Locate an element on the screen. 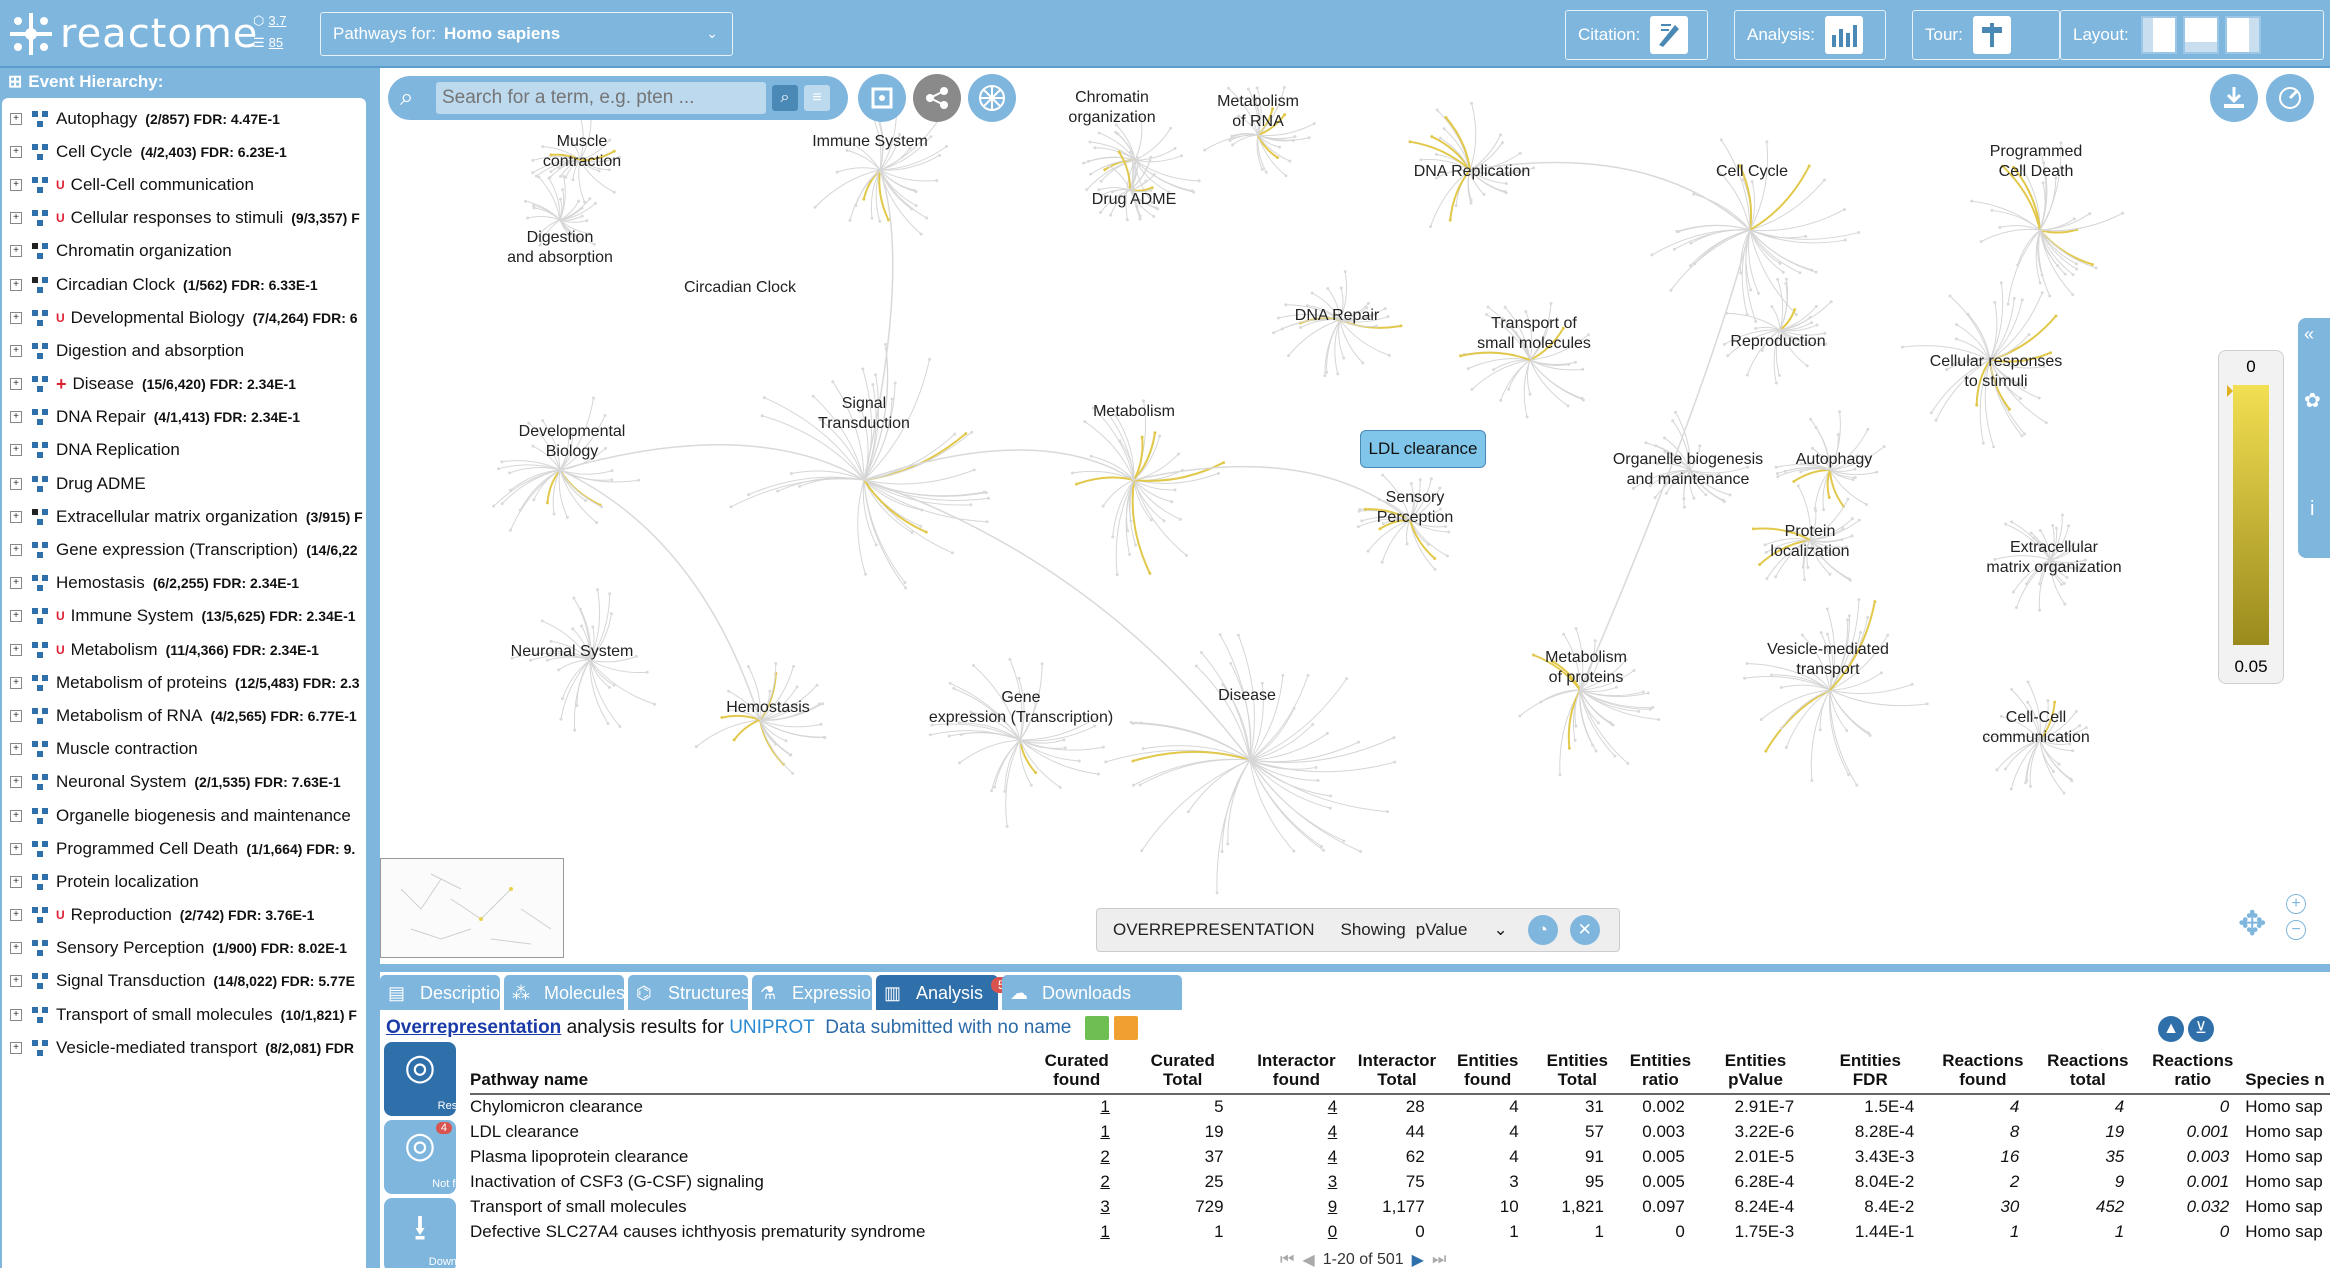  tab-structures: ⌬ Structures is located at coordinates (689, 993).